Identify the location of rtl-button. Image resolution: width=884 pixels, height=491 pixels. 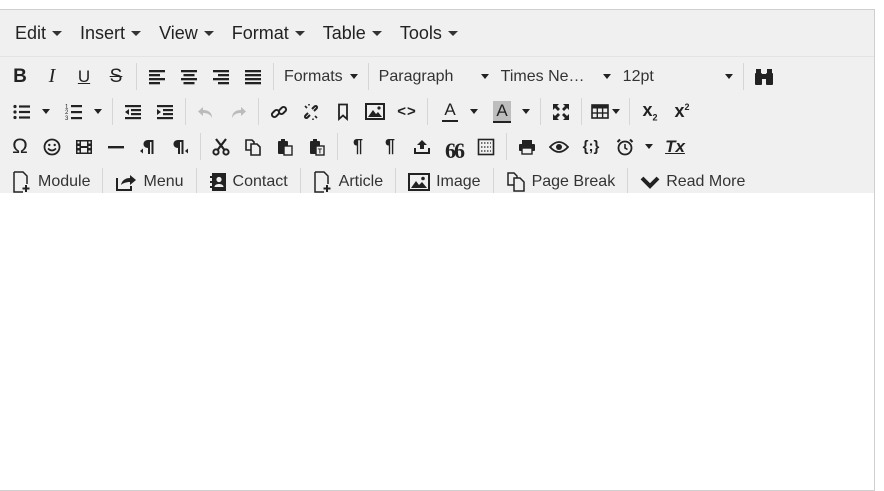
(180, 147).